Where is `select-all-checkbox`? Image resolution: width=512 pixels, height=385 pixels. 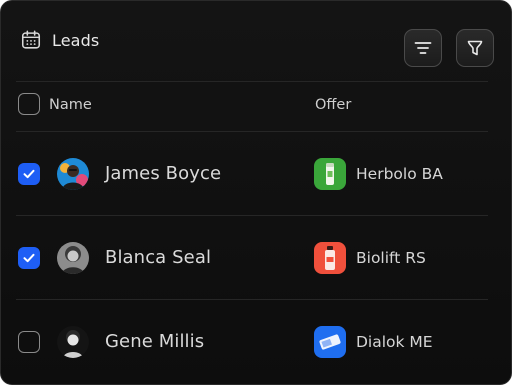 select-all-checkbox is located at coordinates (29, 104).